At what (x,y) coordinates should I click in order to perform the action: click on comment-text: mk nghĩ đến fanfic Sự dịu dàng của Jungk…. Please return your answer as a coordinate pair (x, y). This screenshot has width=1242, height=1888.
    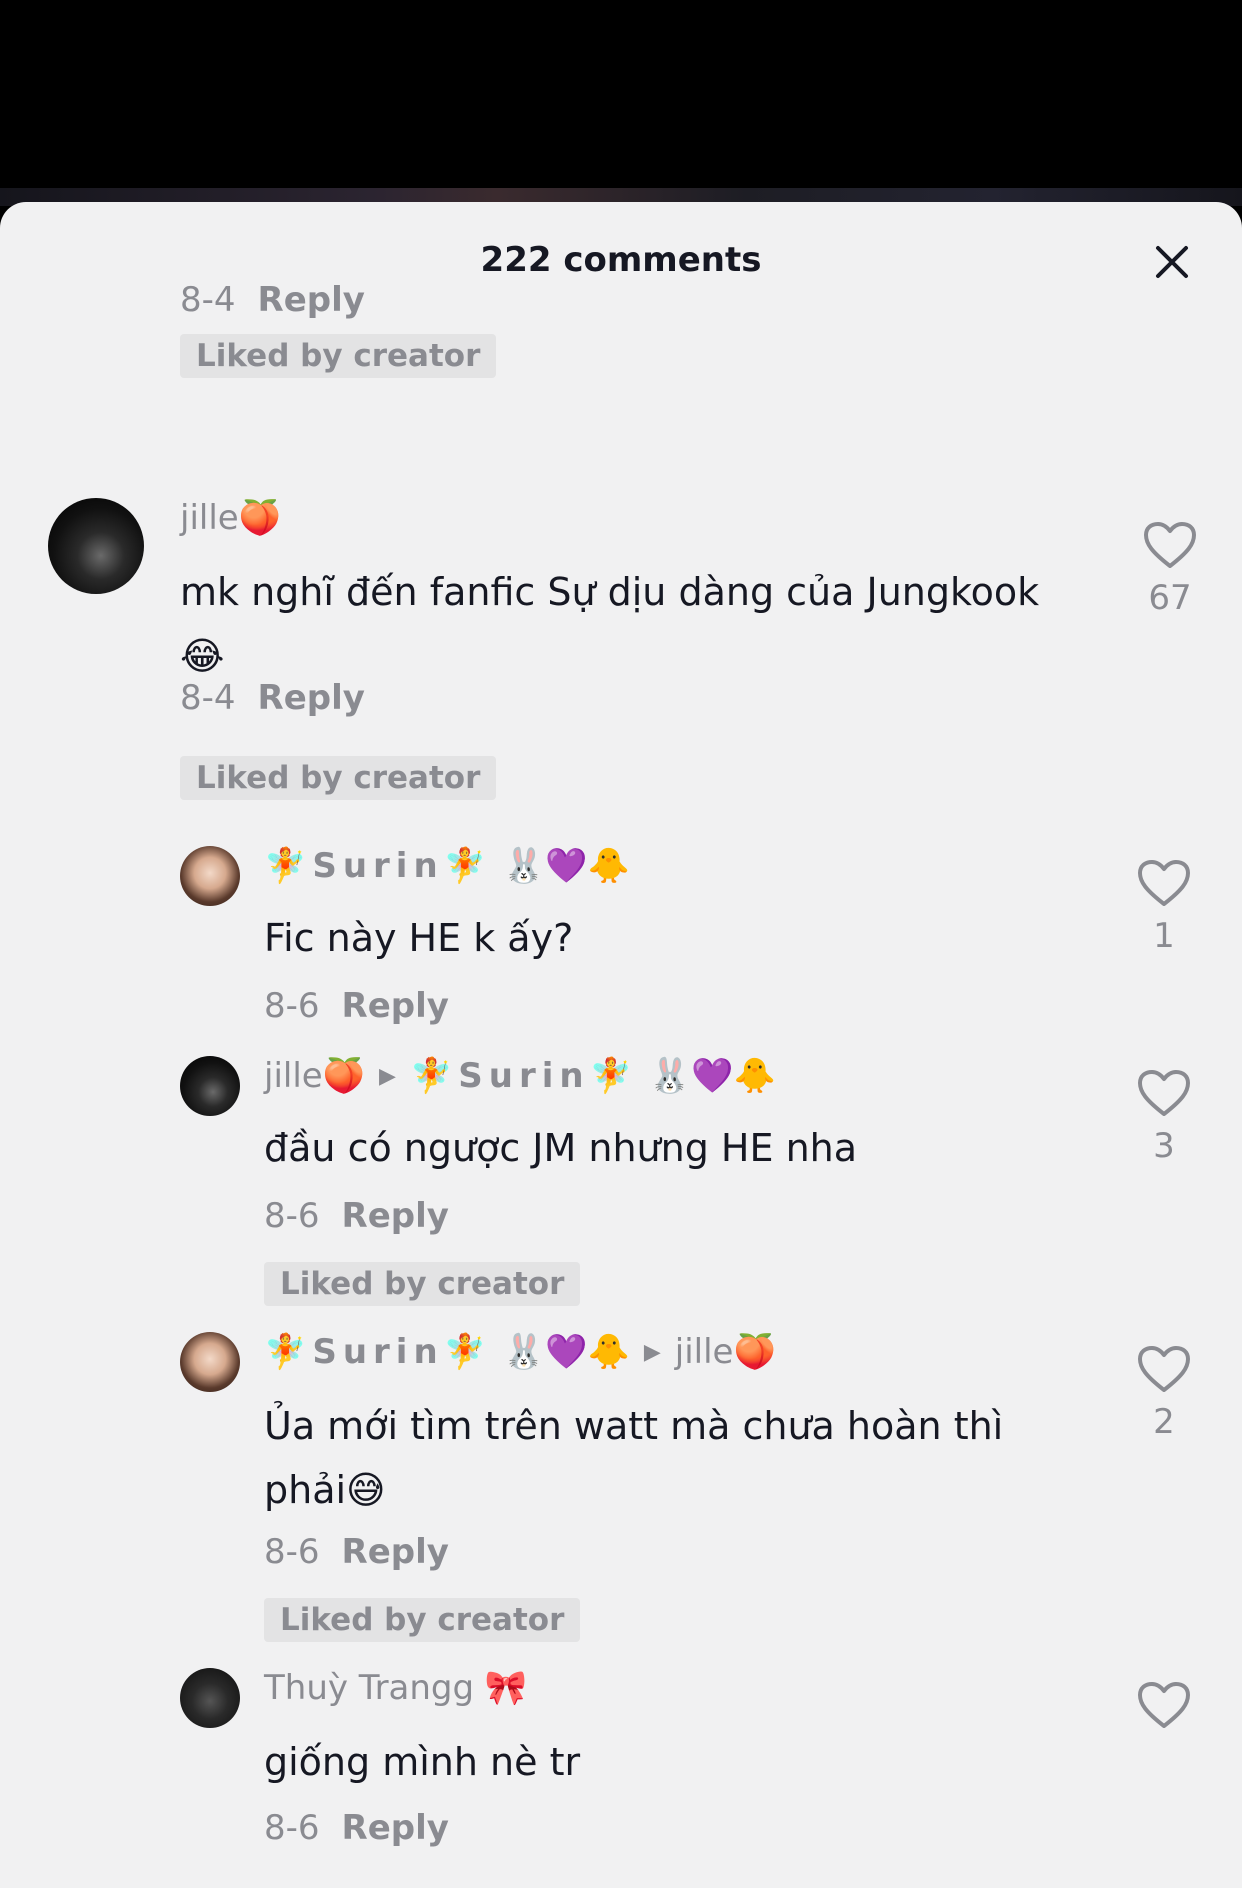
    Looking at the image, I should click on (610, 624).